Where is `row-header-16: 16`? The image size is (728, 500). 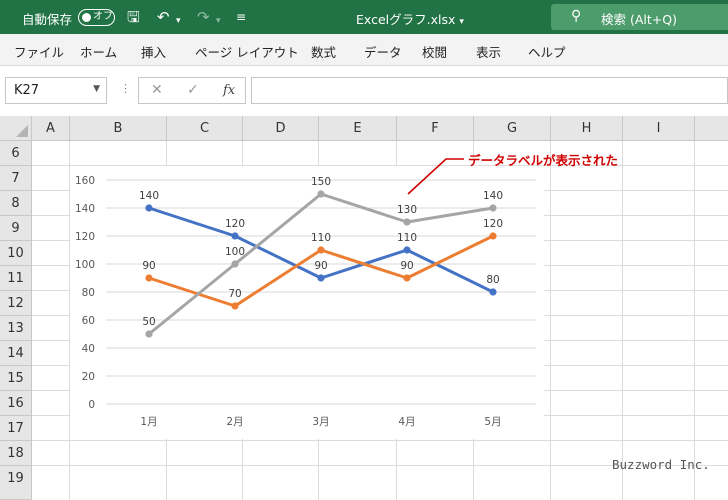 row-header-16: 16 is located at coordinates (16, 403).